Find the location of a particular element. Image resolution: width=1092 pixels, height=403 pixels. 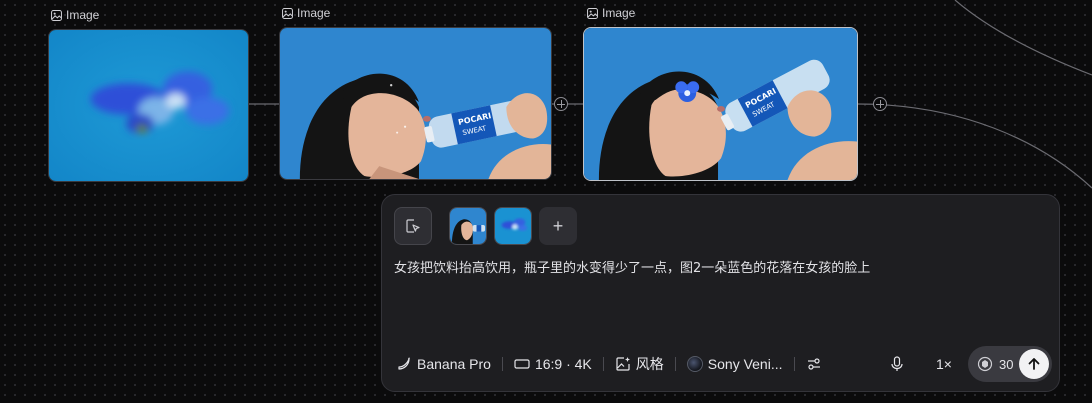

style-selector: 风格 is located at coordinates (639, 364).